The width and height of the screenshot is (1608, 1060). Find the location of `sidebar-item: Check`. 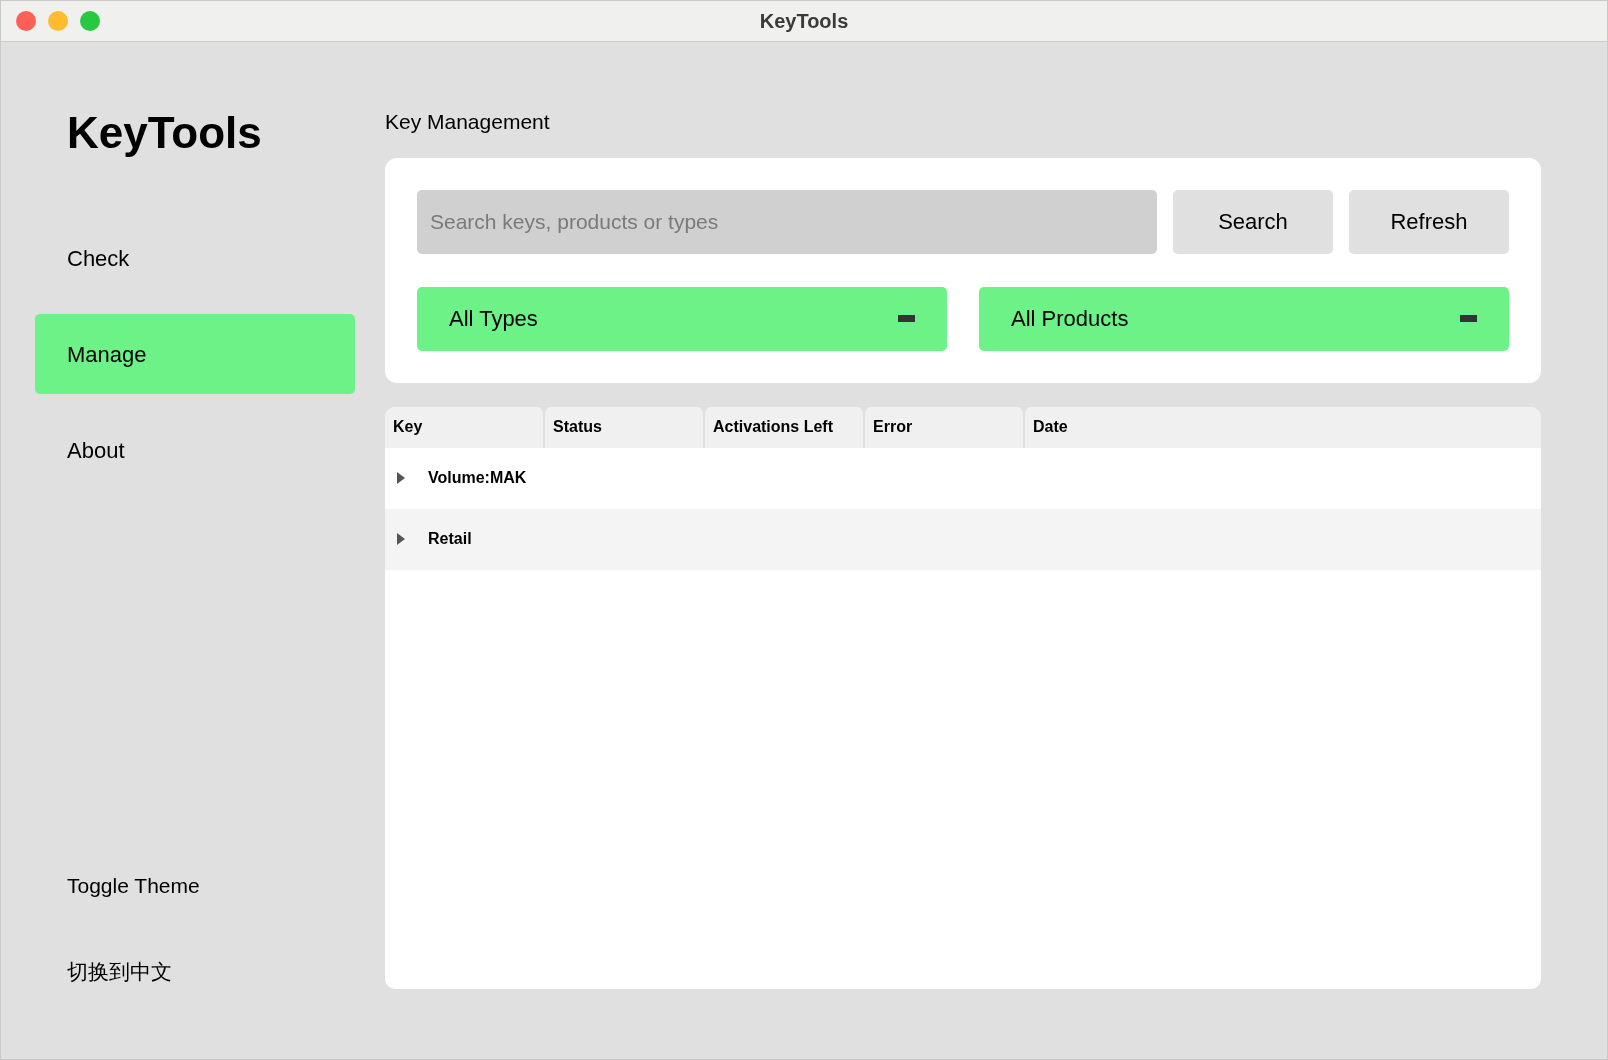

sidebar-item: Check is located at coordinates (195, 258).